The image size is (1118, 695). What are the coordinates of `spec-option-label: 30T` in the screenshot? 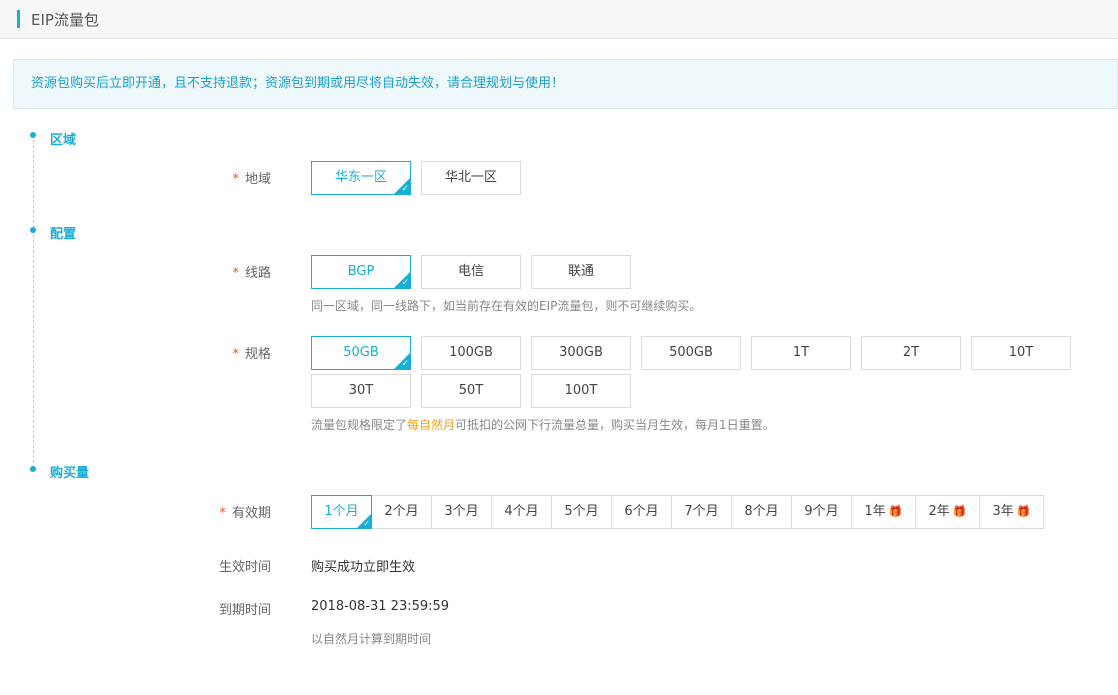 It's located at (361, 390).